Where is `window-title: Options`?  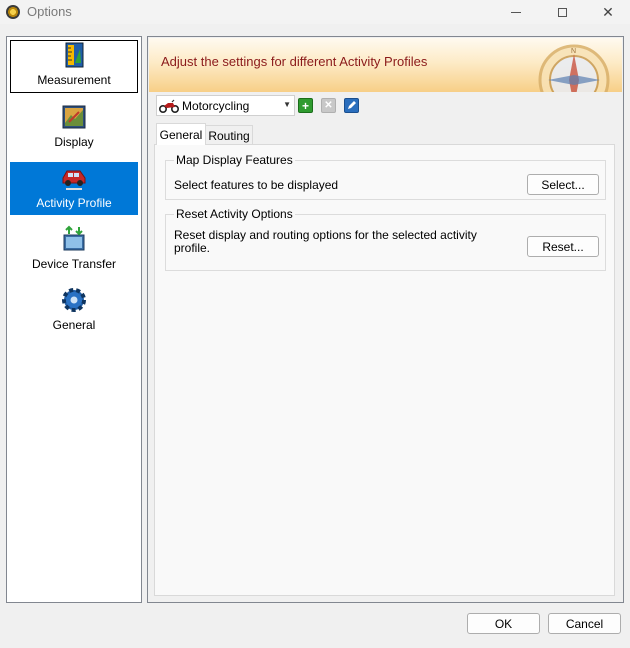 window-title: Options is located at coordinates (49, 11).